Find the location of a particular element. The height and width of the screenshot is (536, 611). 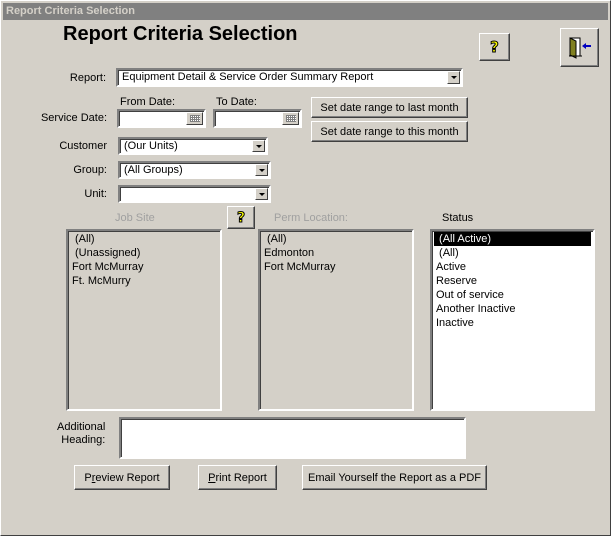

from-date-calendar-button is located at coordinates (194, 118).